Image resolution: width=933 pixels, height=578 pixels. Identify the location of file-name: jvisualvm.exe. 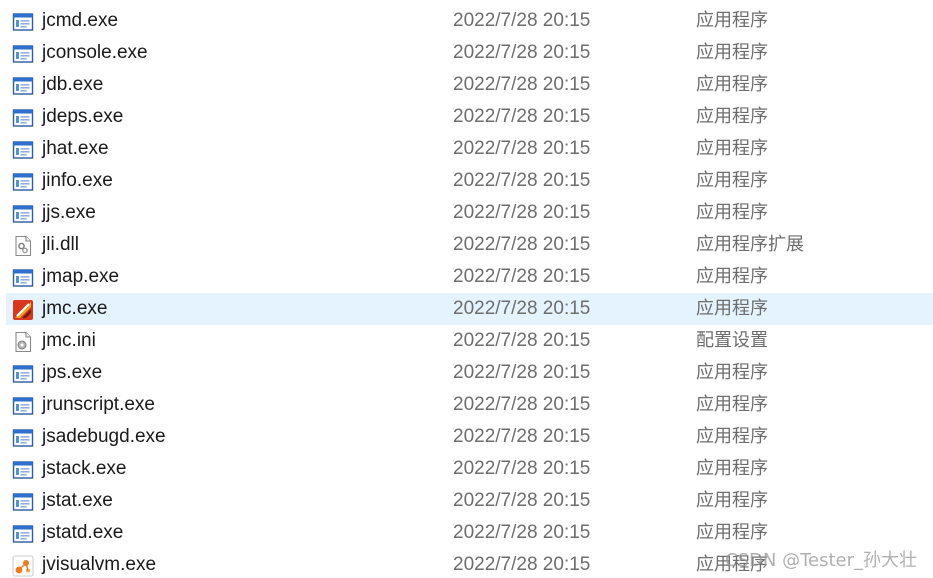
(99, 564).